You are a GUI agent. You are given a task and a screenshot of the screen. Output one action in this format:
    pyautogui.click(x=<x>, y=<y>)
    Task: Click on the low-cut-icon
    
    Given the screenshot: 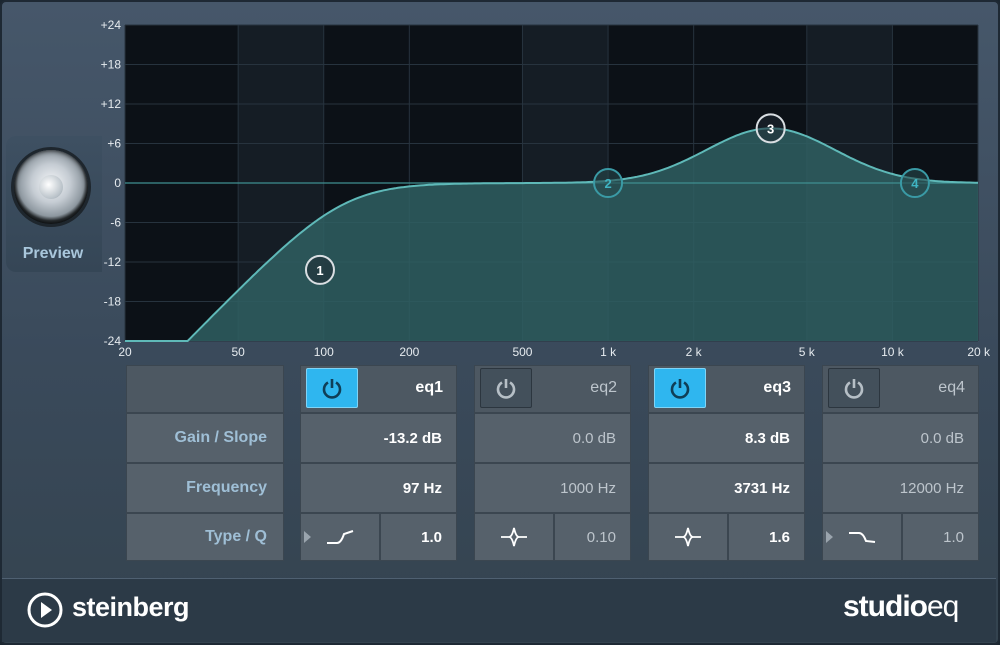 What is the action you would take?
    pyautogui.click(x=340, y=537)
    